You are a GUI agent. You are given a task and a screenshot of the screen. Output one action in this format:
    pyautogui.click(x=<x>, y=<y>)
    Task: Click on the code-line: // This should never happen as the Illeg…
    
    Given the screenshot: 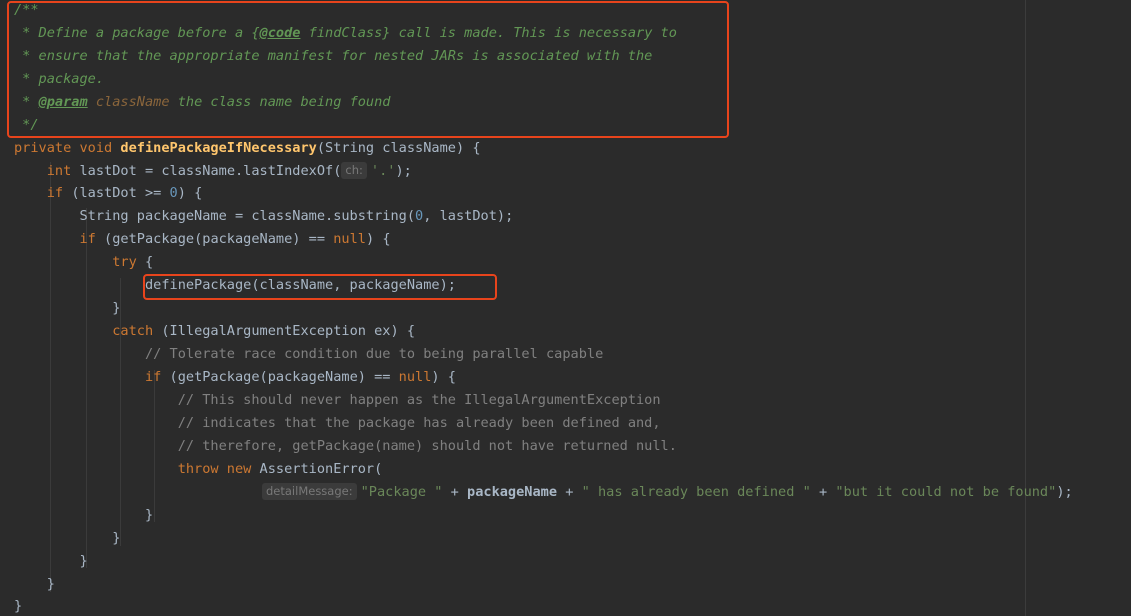 What is the action you would take?
    pyautogui.click(x=337, y=400)
    